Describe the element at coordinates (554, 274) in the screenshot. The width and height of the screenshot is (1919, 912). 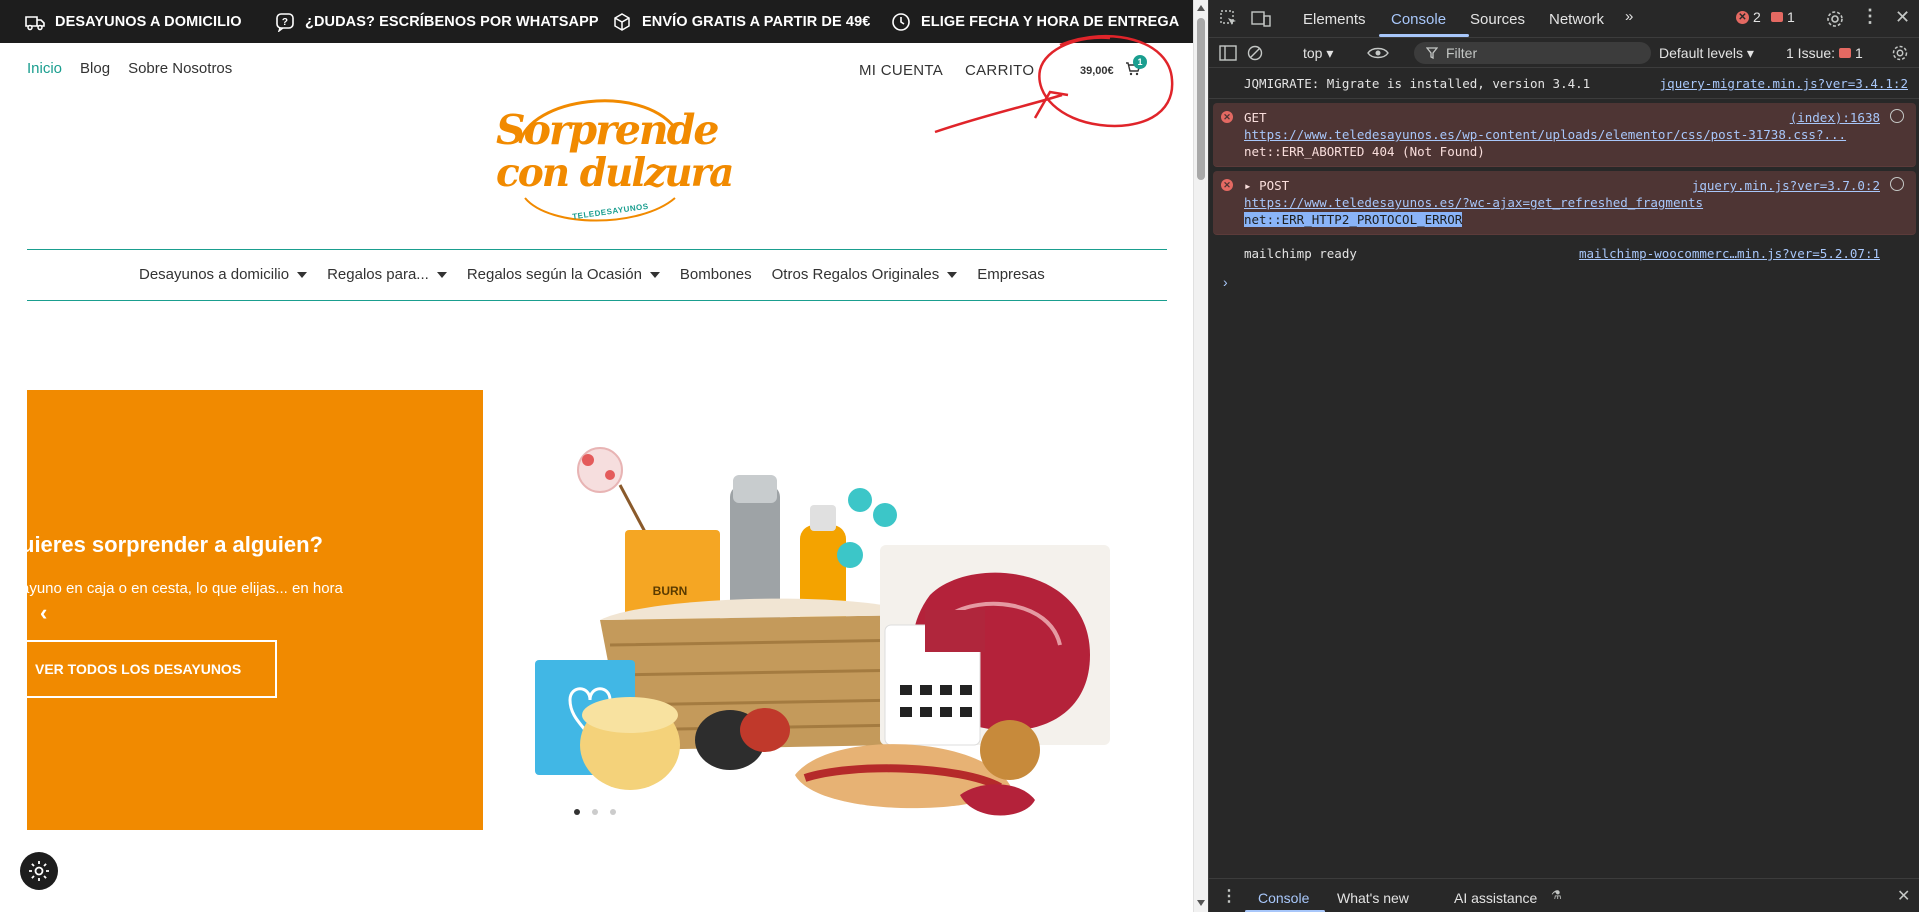
I see `nav-label: Regalos según la Ocasión` at that location.